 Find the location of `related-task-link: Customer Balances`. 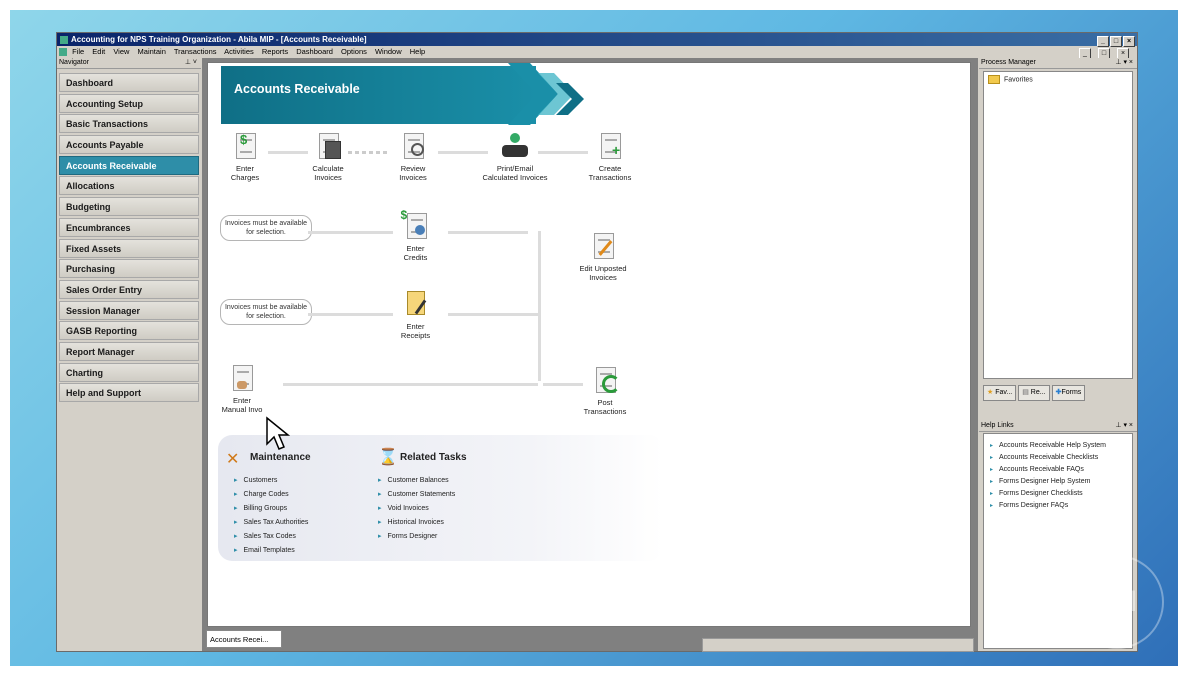

related-task-link: Customer Balances is located at coordinates (416, 481).